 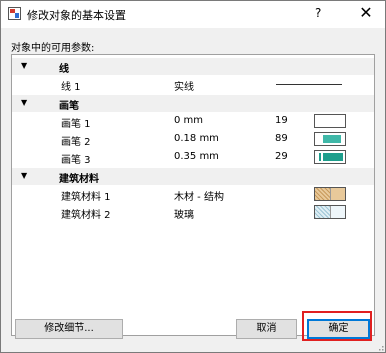 I want to click on param-row: 线 1 实线, so click(x=193, y=84).